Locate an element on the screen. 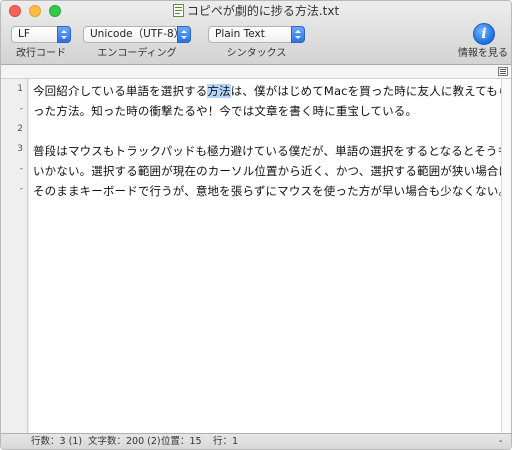 This screenshot has width=512, height=450. line-ending-popup: LF is located at coordinates (41, 34).